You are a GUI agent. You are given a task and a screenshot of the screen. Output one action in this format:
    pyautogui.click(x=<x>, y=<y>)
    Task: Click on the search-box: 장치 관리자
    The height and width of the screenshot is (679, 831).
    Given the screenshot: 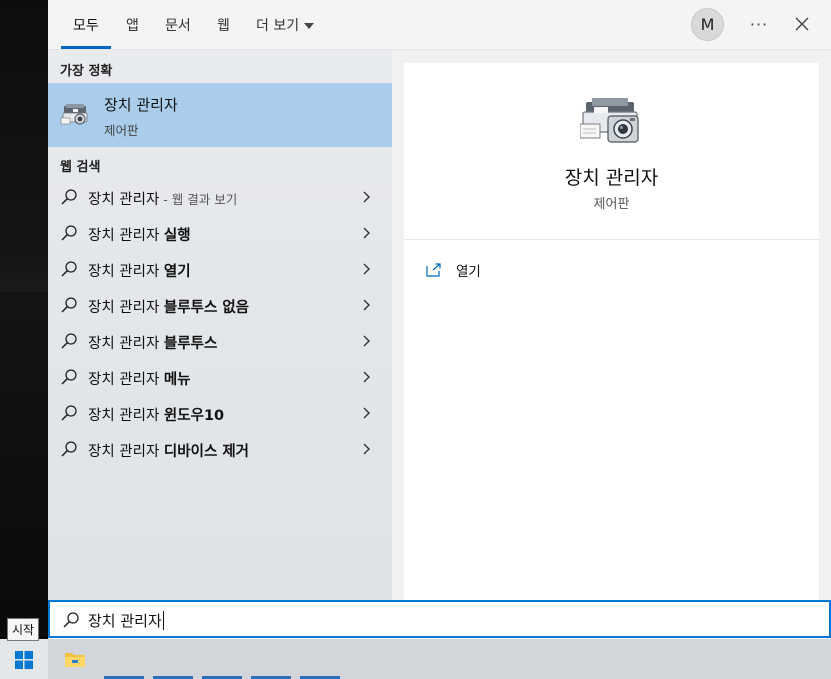 What is the action you would take?
    pyautogui.click(x=439, y=619)
    